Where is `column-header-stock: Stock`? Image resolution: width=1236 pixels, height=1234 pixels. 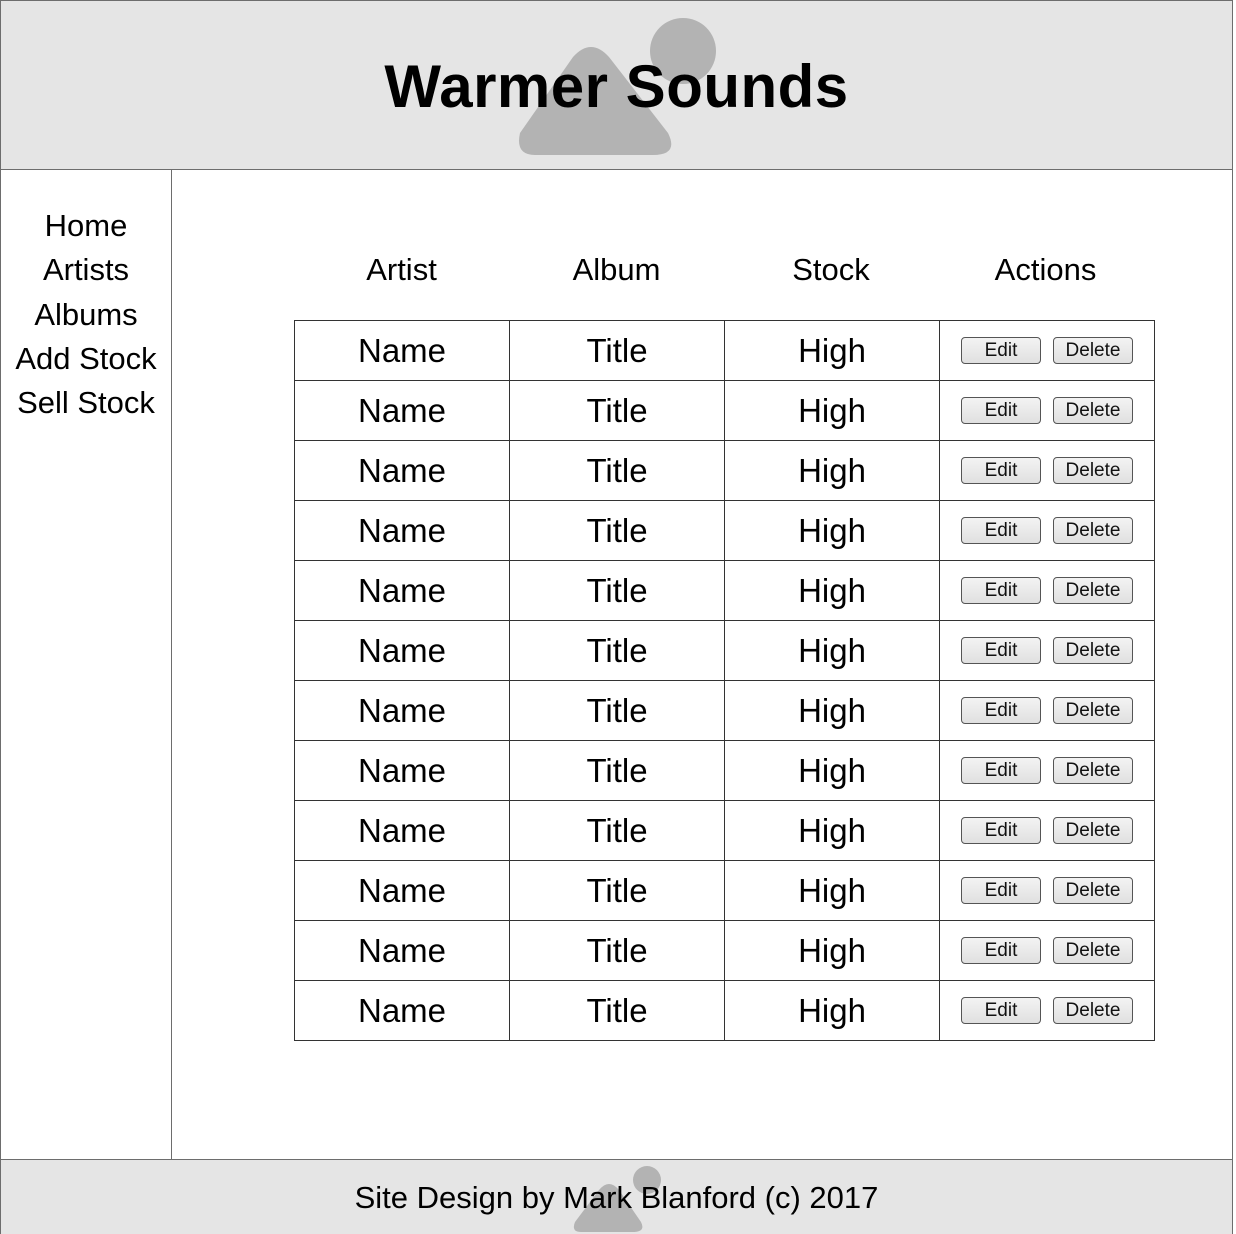
column-header-stock: Stock is located at coordinates (831, 269).